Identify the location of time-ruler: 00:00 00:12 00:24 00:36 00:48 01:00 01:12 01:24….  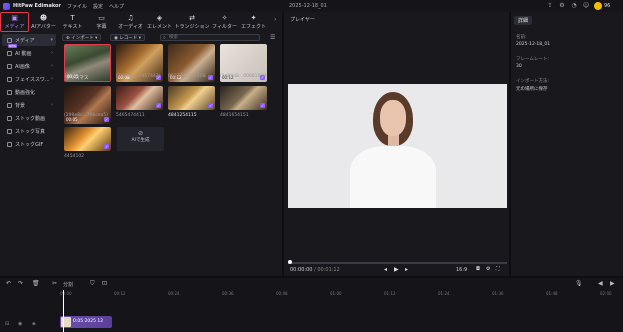
(341, 294).